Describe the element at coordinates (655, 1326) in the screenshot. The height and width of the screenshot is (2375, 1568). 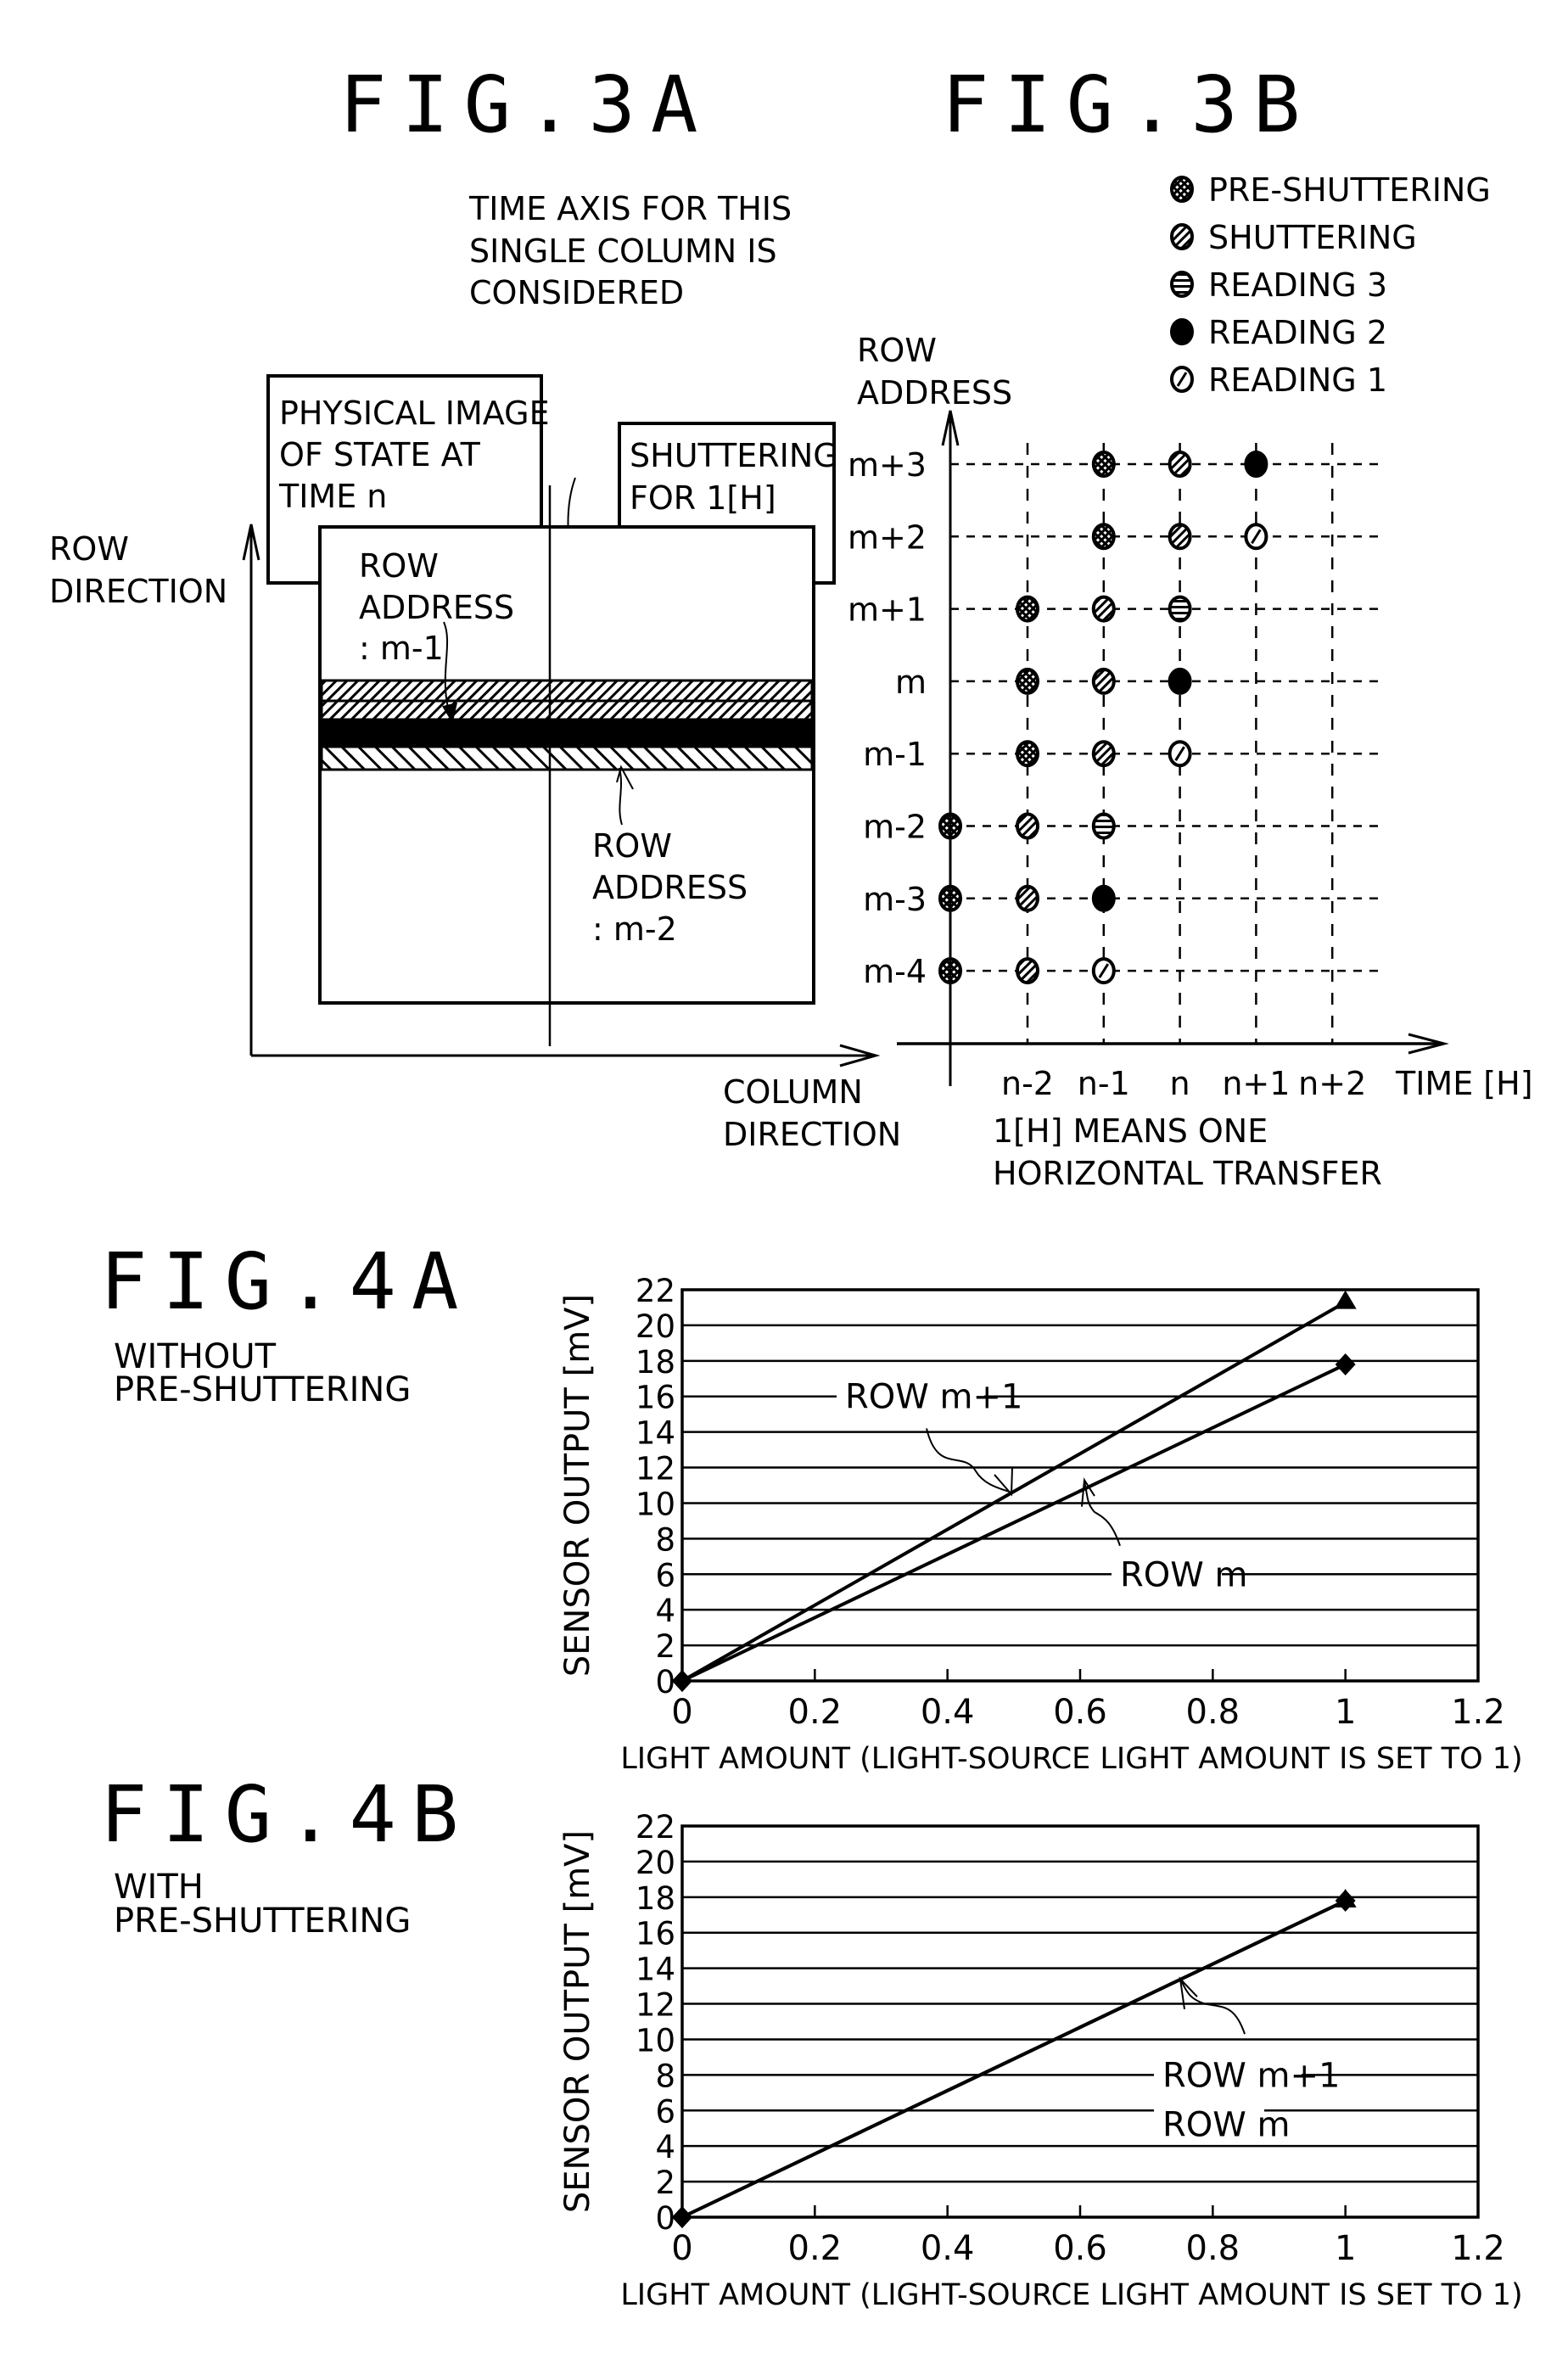
I see `y-tick-label: 20` at that location.